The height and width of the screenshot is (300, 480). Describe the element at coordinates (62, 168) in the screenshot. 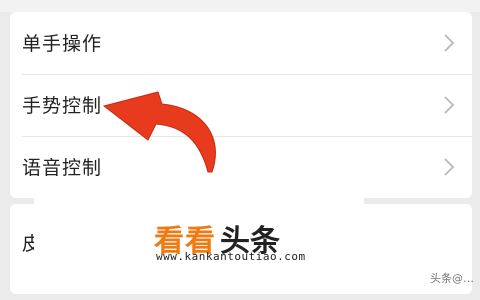

I see `settings-item-label: 语音控制` at that location.